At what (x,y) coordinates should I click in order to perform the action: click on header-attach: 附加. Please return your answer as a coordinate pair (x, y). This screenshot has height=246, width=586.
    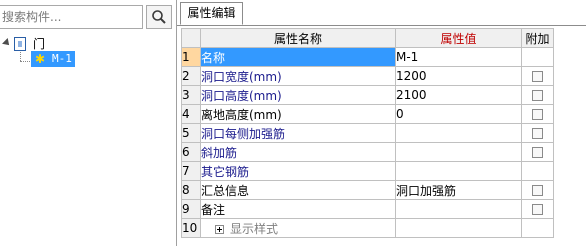
    Looking at the image, I should click on (537, 38).